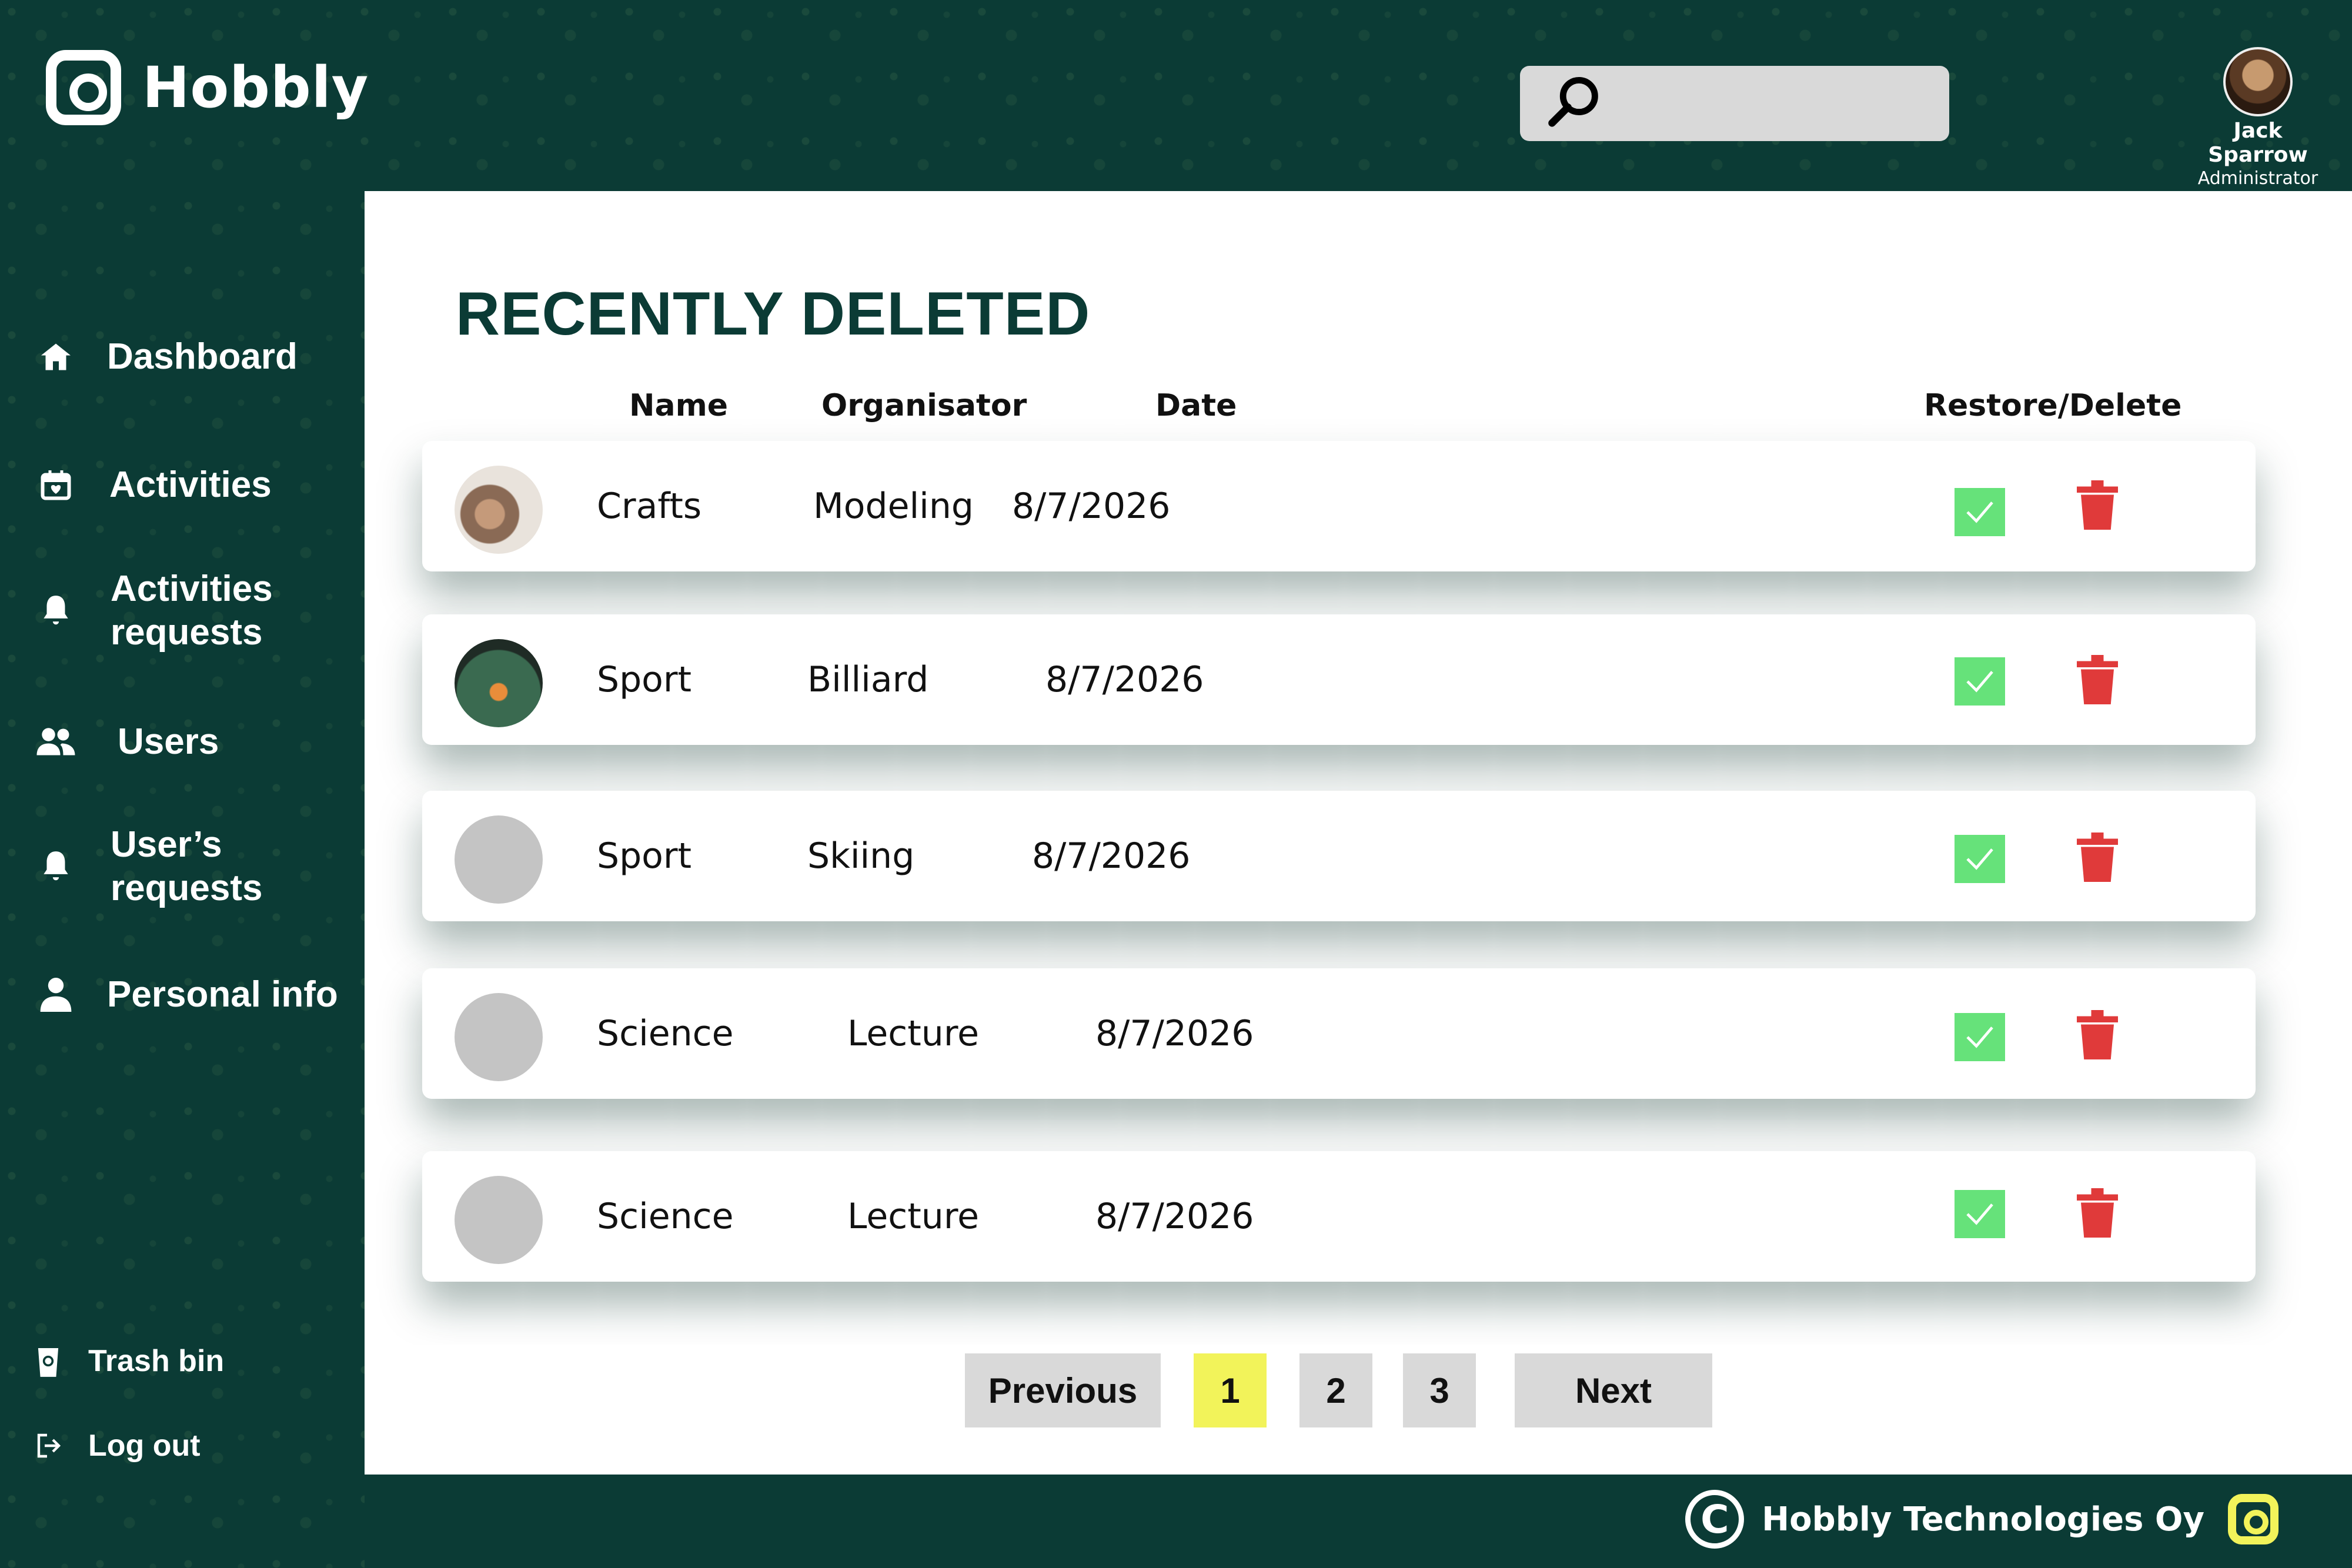 The image size is (2352, 1568). I want to click on row-organisator: Billiard, so click(868, 680).